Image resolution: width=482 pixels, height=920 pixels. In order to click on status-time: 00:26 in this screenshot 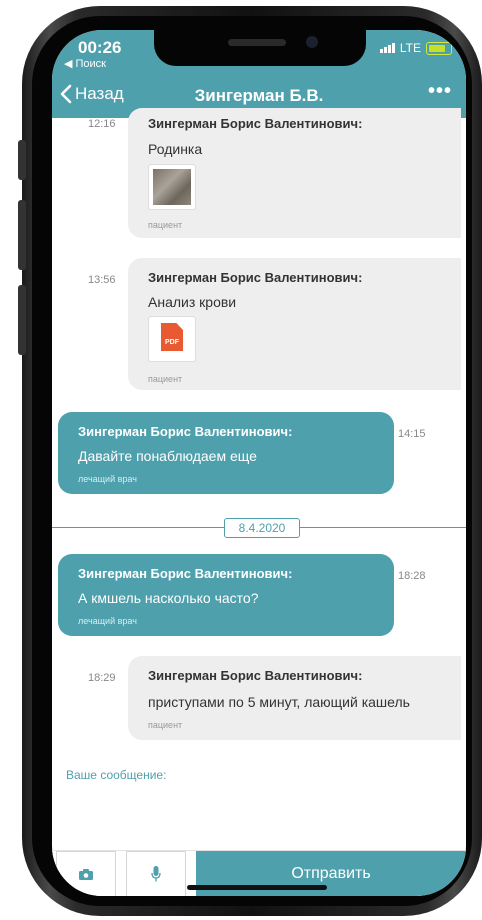, I will do `click(100, 47)`.